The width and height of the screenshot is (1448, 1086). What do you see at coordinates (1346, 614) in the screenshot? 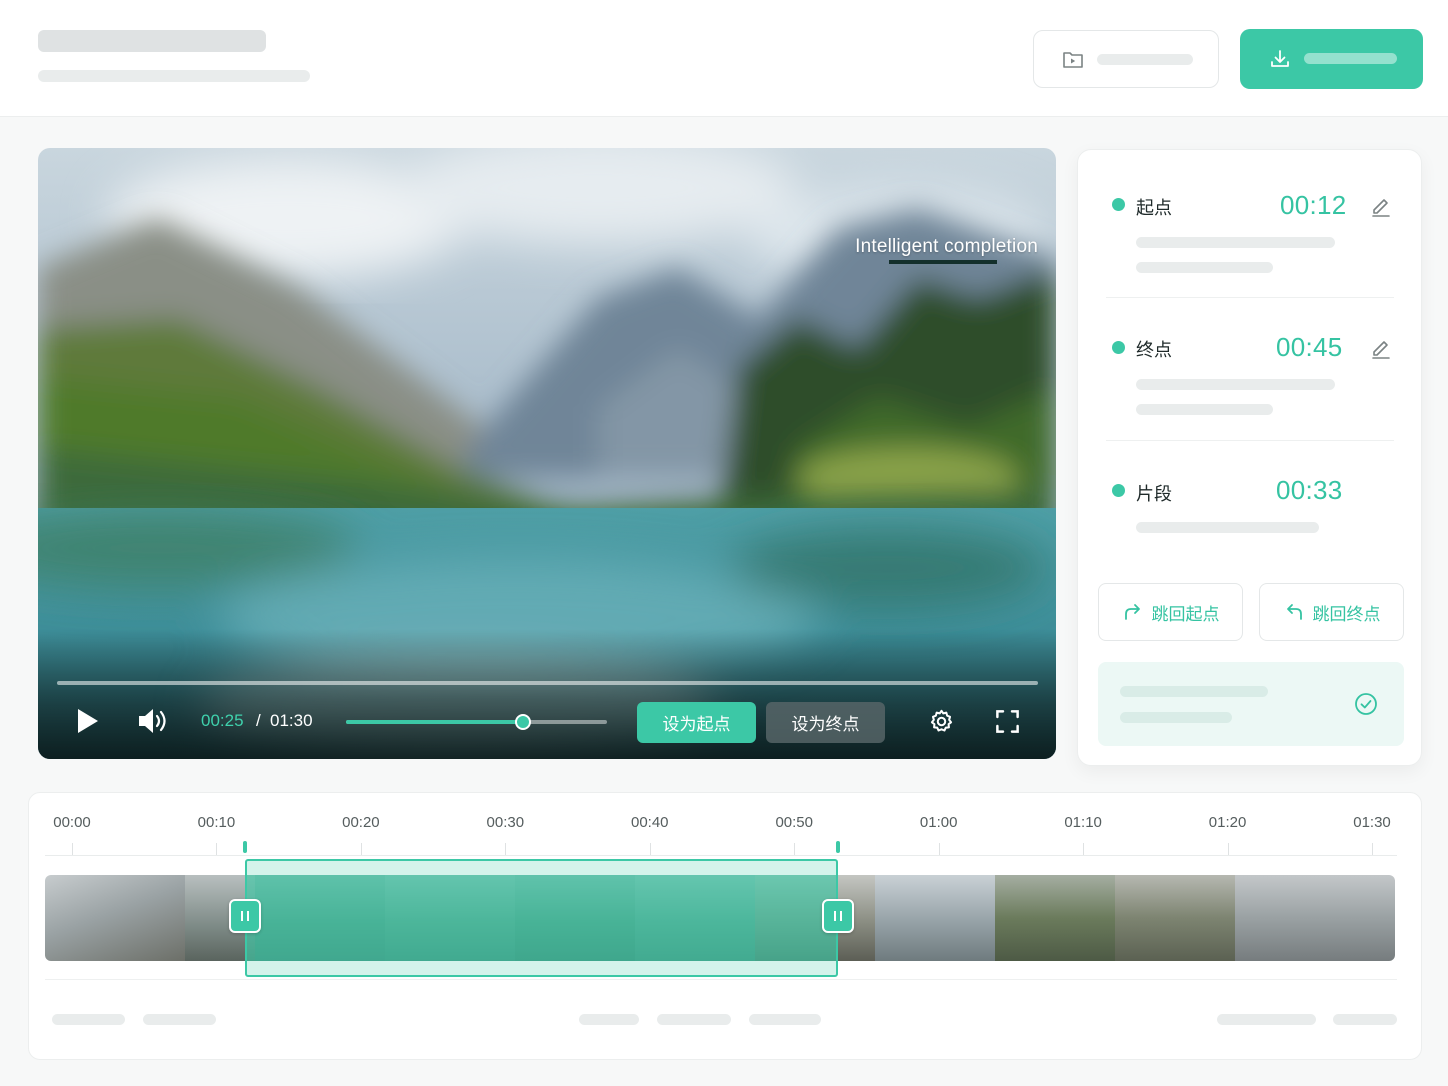
I see `jump-to-end-label: 跳回终点` at bounding box center [1346, 614].